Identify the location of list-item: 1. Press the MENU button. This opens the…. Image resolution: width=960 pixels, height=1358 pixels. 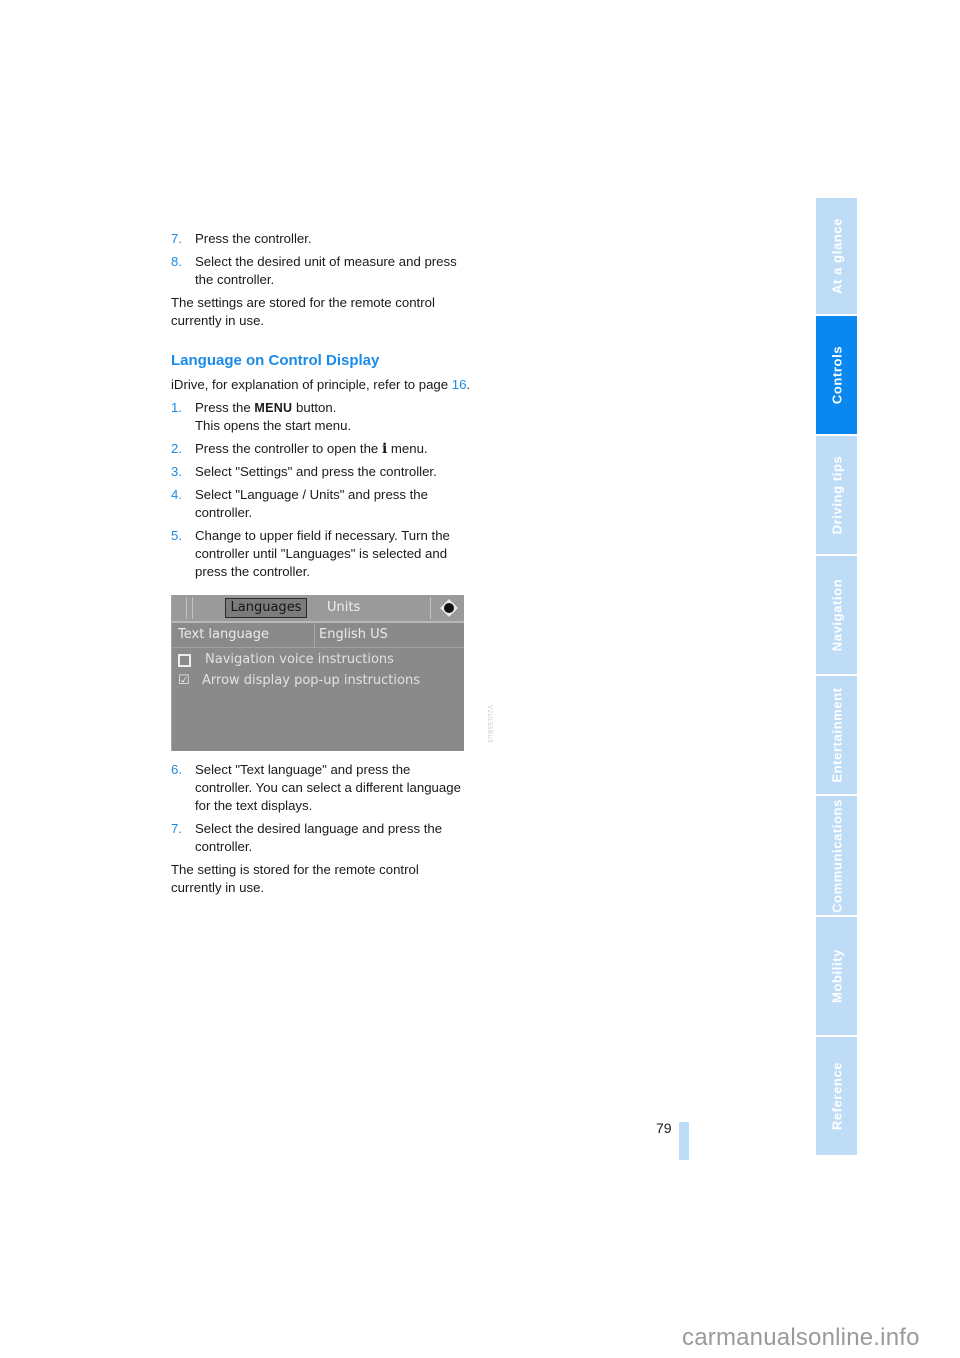
(321, 417).